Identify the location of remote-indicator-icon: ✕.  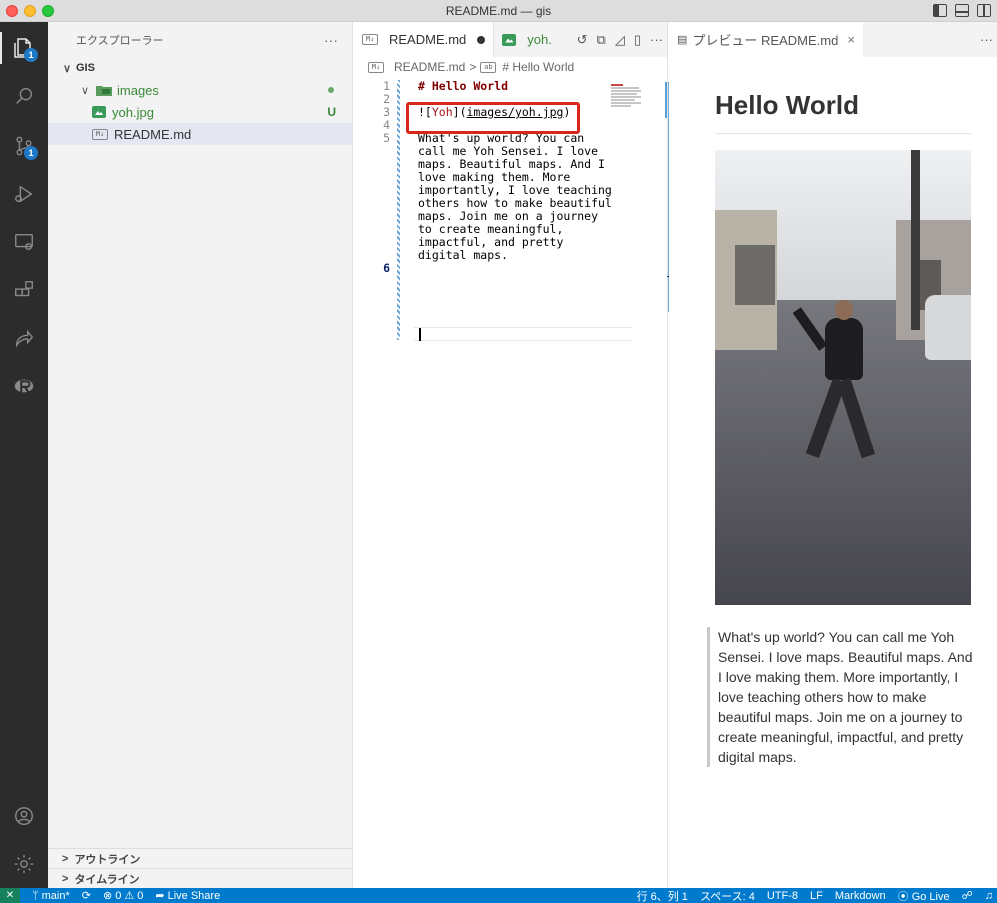
(10, 895).